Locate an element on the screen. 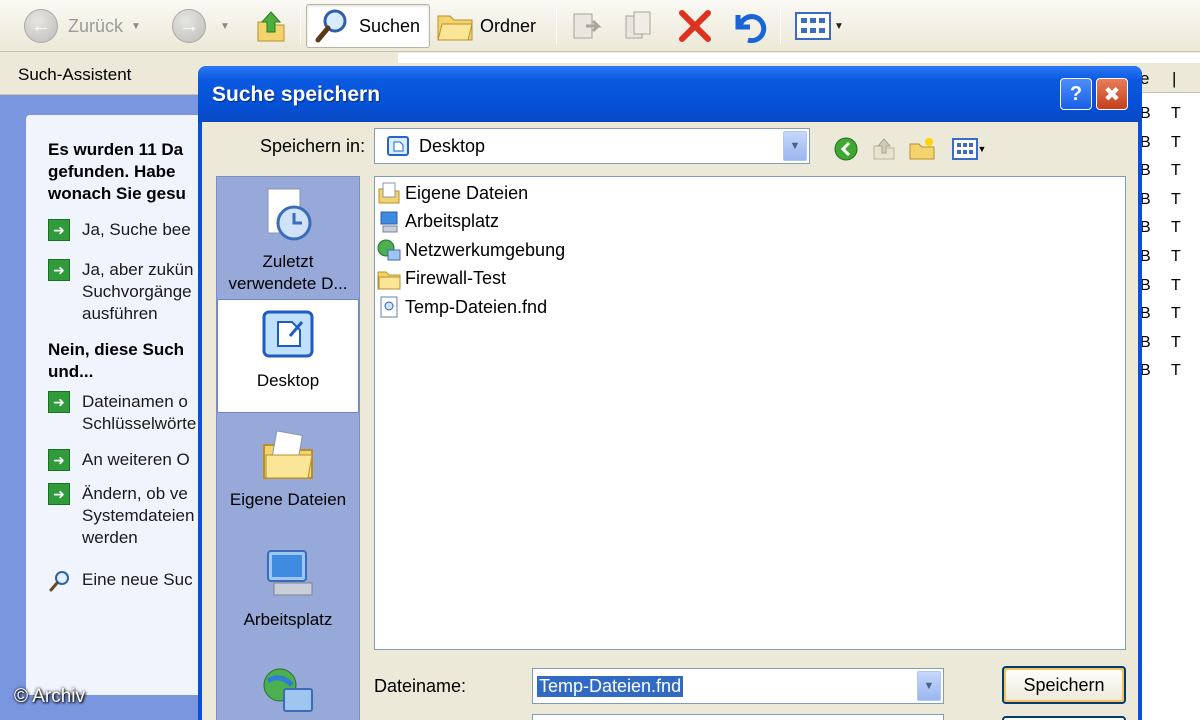 The height and width of the screenshot is (720, 1200). file-list-item: Eigene Dateien is located at coordinates (452, 193).